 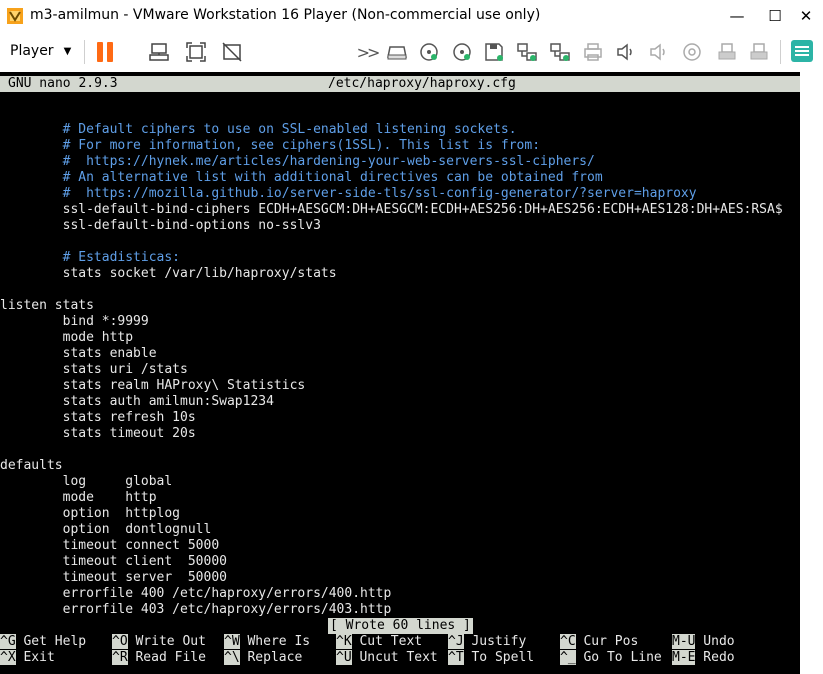 I want to click on maximize-button: ☐, so click(x=775, y=16).